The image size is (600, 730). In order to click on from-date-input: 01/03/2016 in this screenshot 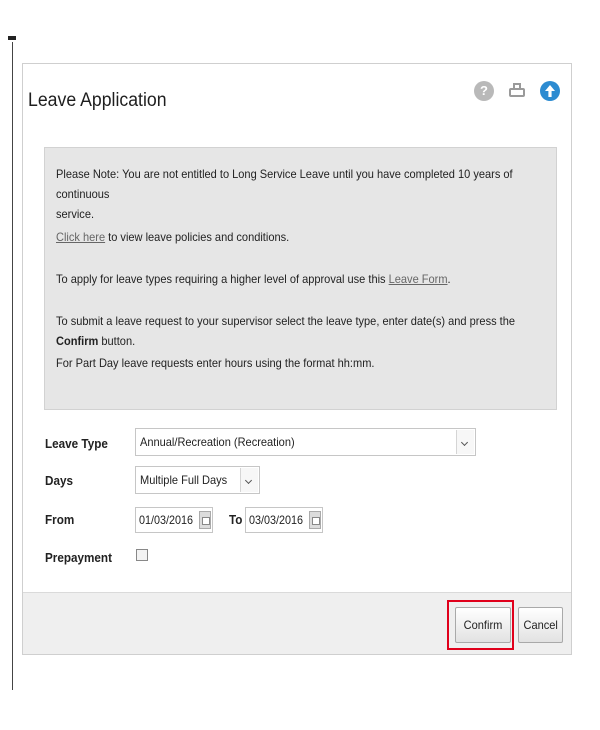, I will do `click(174, 520)`.